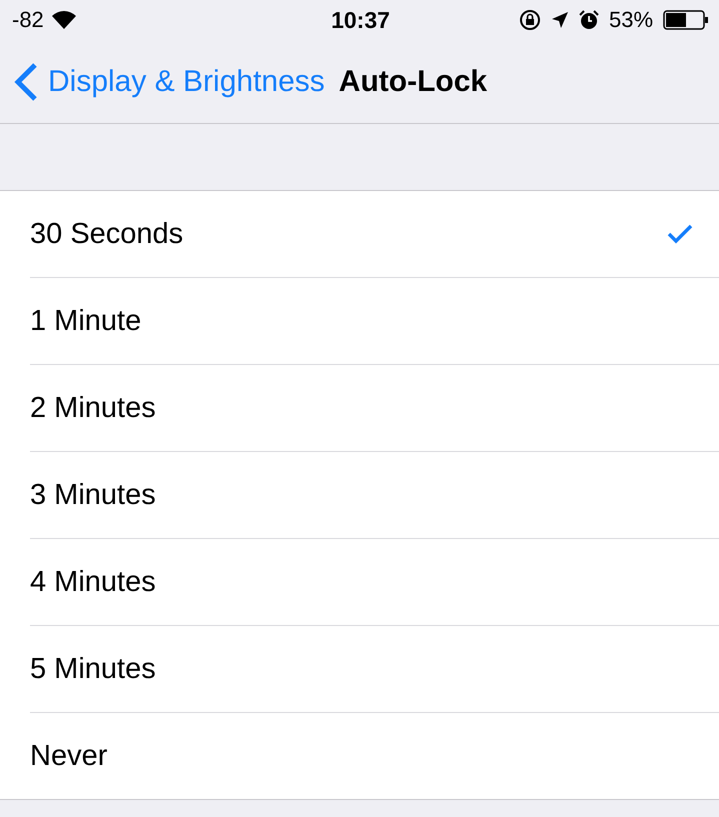 This screenshot has width=719, height=817. I want to click on option-row: Never, so click(374, 756).